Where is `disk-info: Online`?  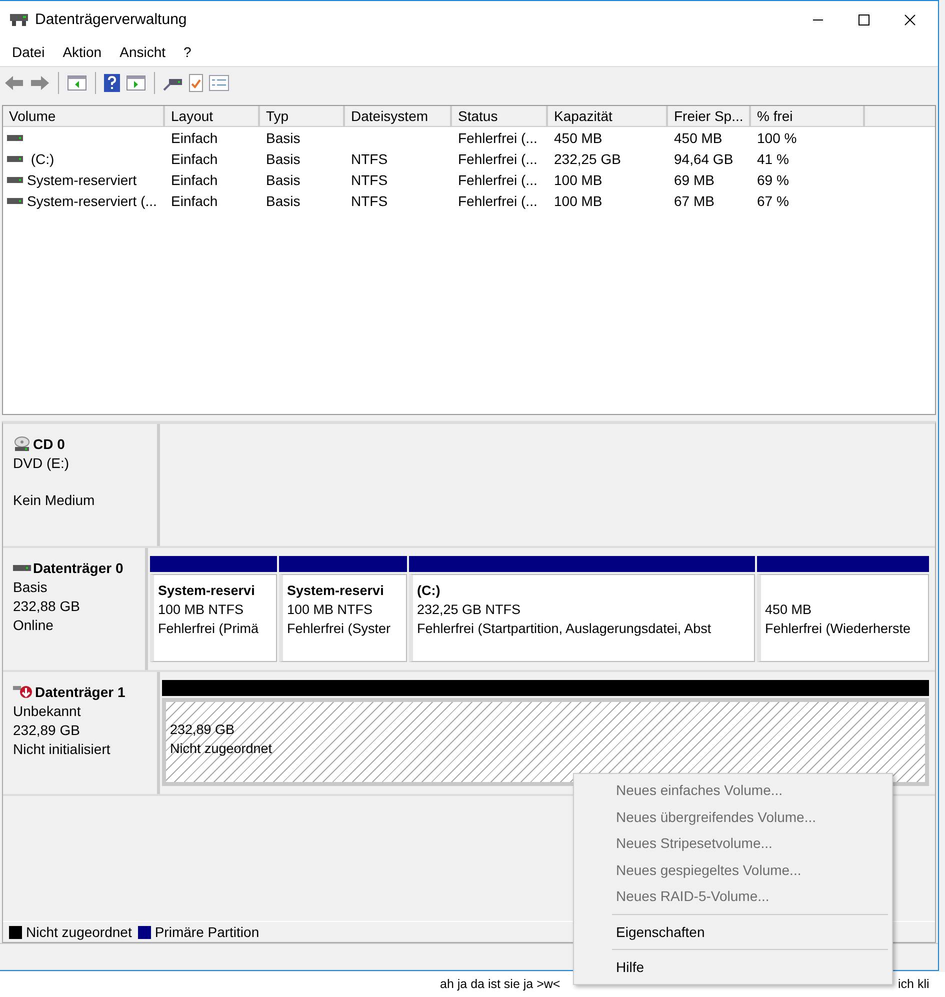 disk-info: Online is located at coordinates (33, 625).